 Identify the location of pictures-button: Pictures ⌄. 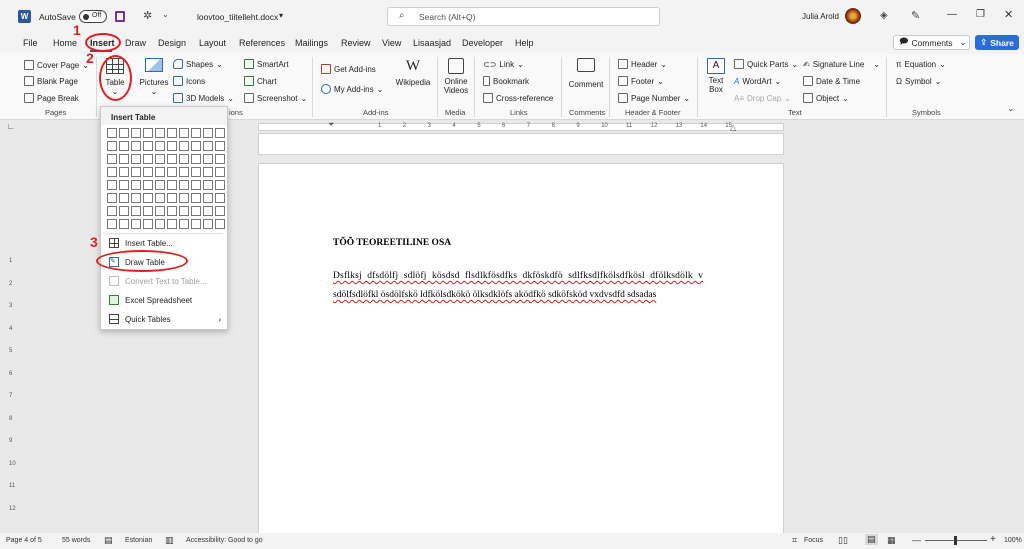
(154, 78).